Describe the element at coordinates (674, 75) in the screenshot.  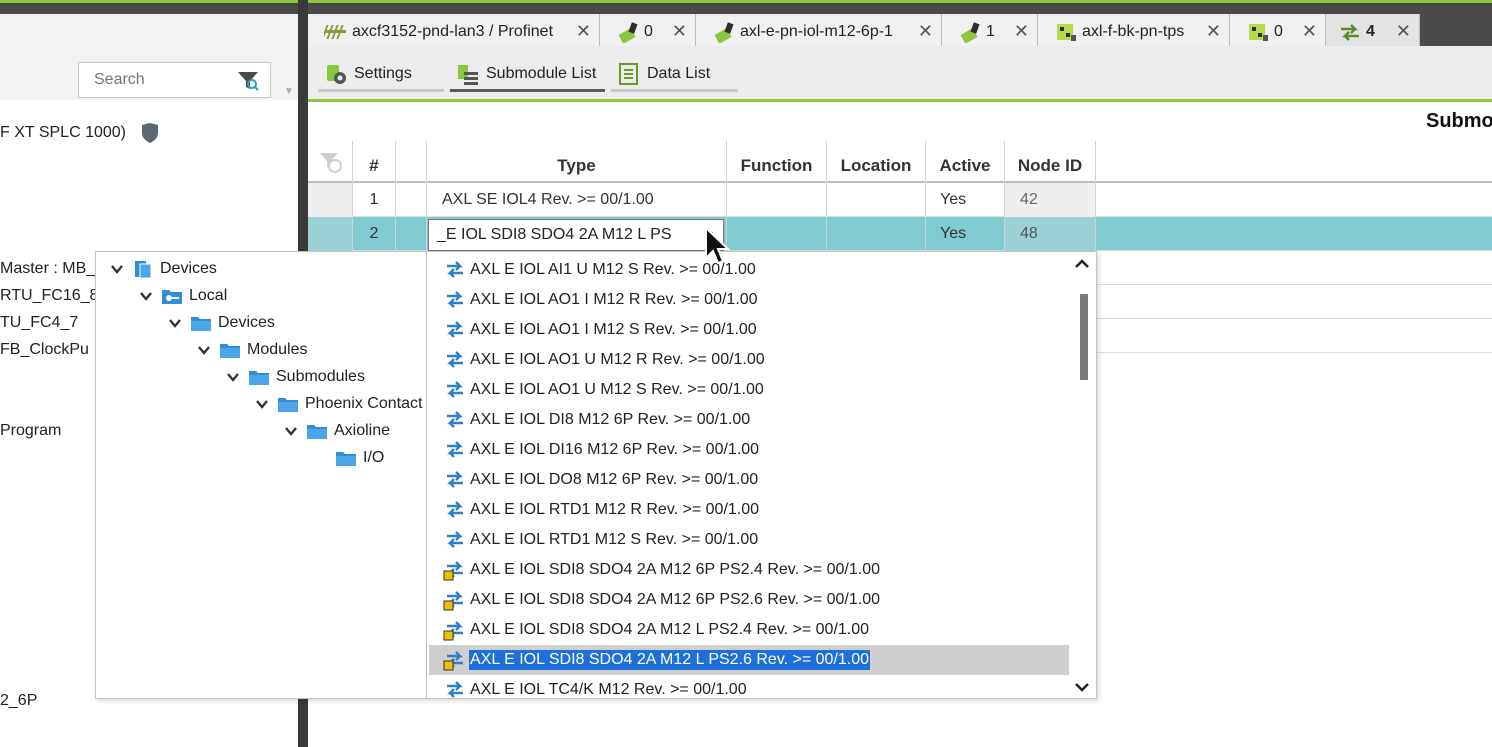
I see `data-list-tab: Data List` at that location.